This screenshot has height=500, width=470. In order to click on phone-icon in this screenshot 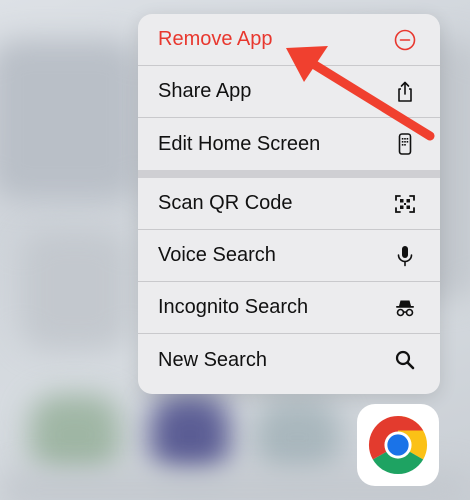, I will do `click(405, 144)`.